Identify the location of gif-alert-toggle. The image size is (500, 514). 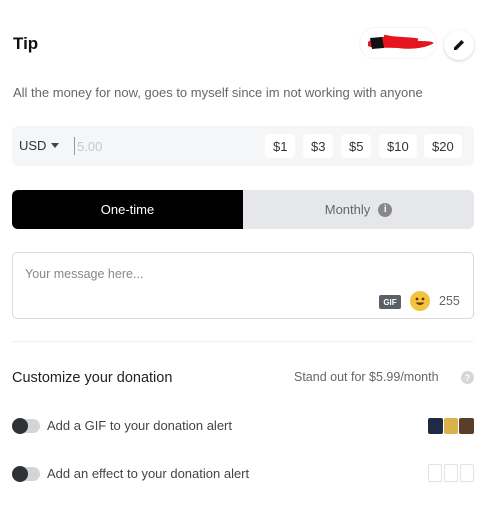
(26, 426).